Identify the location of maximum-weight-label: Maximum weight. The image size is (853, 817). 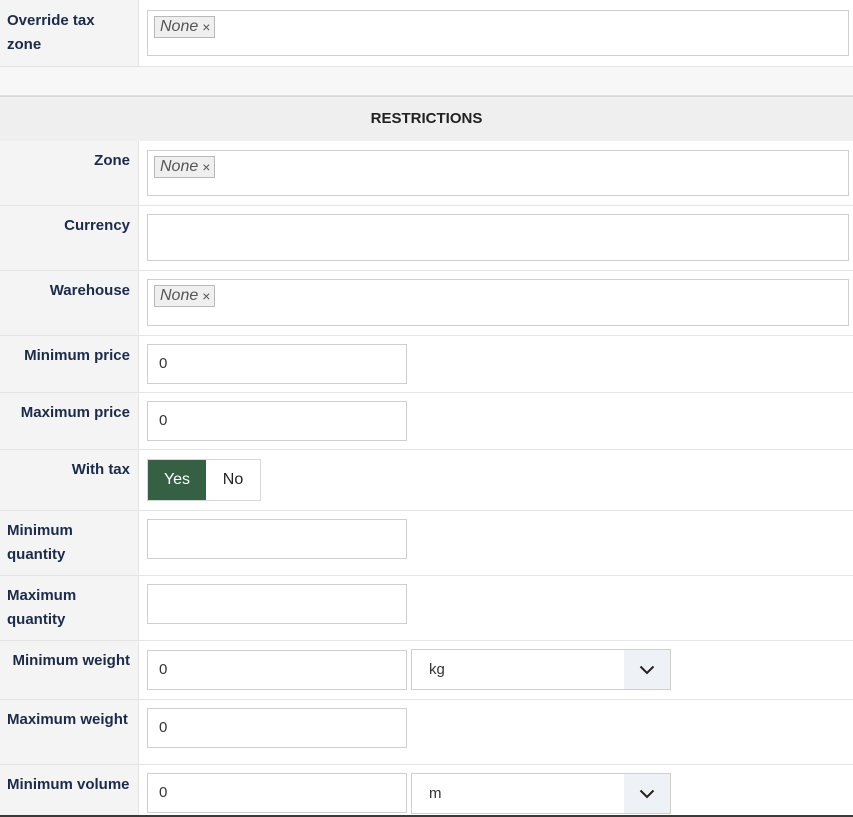
(69, 732).